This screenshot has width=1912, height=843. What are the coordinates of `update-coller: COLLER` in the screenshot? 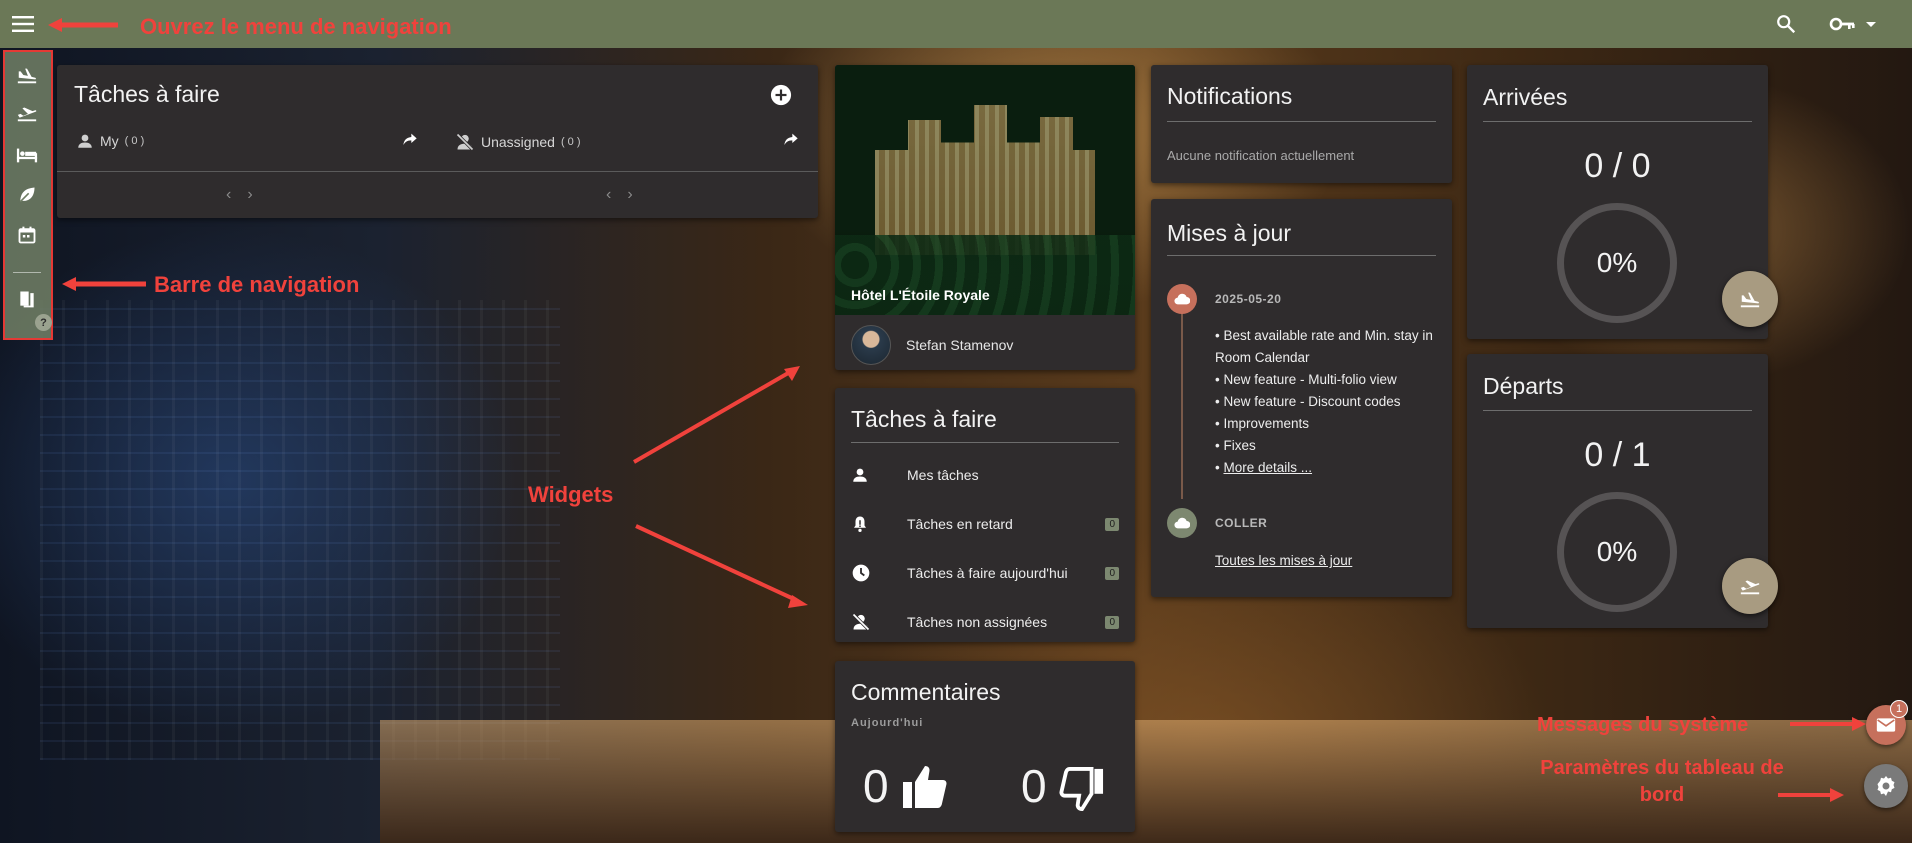 It's located at (1241, 523).